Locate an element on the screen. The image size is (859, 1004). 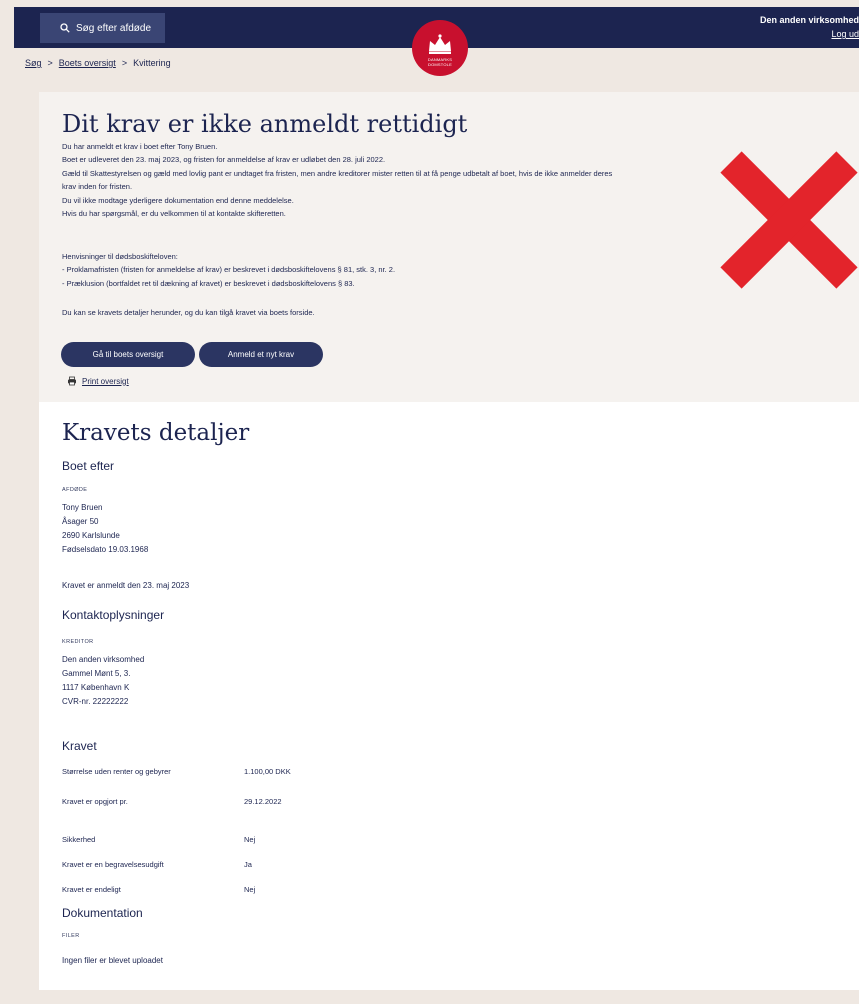
files-caption: FILER is located at coordinates (71, 936).